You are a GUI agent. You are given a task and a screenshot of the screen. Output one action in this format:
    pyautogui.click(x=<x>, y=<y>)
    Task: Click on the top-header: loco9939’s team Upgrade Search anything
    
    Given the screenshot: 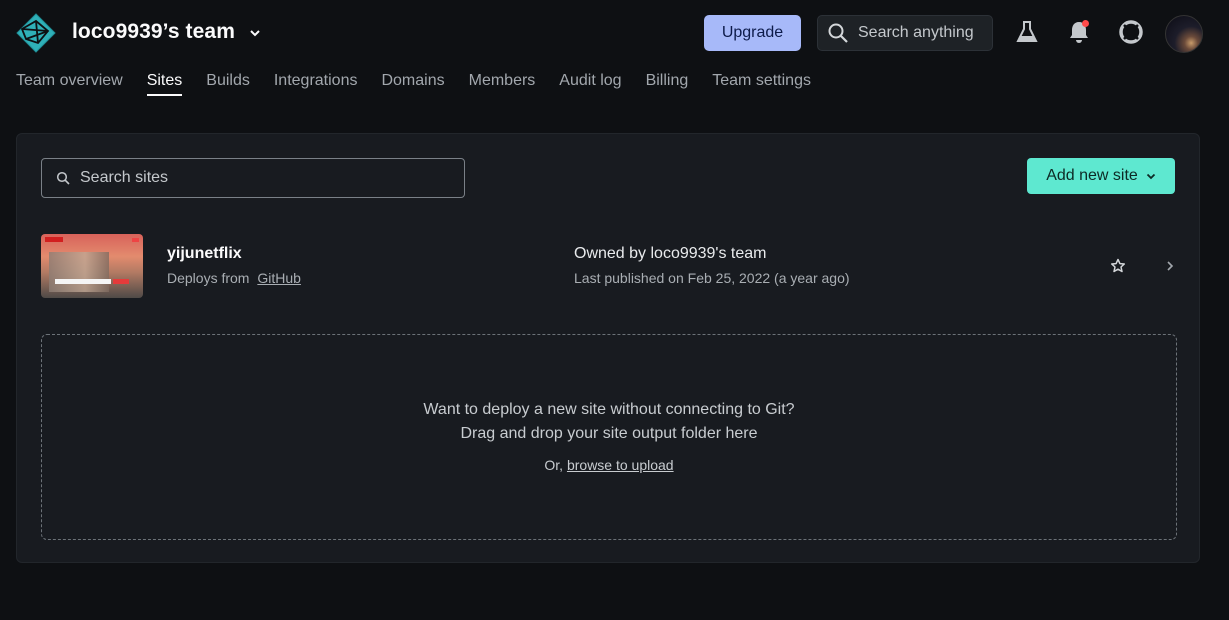 What is the action you would take?
    pyautogui.click(x=614, y=33)
    